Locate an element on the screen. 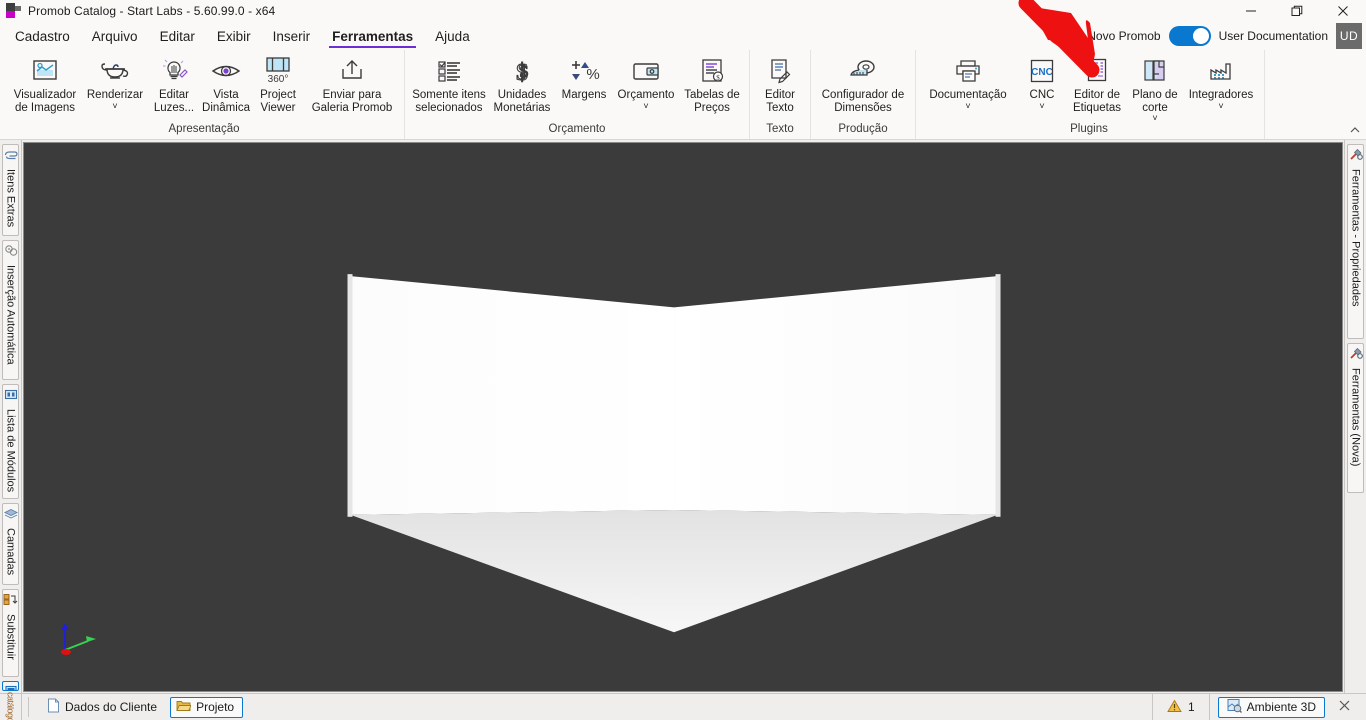  factory-integrators-icon is located at coordinates (1221, 71).